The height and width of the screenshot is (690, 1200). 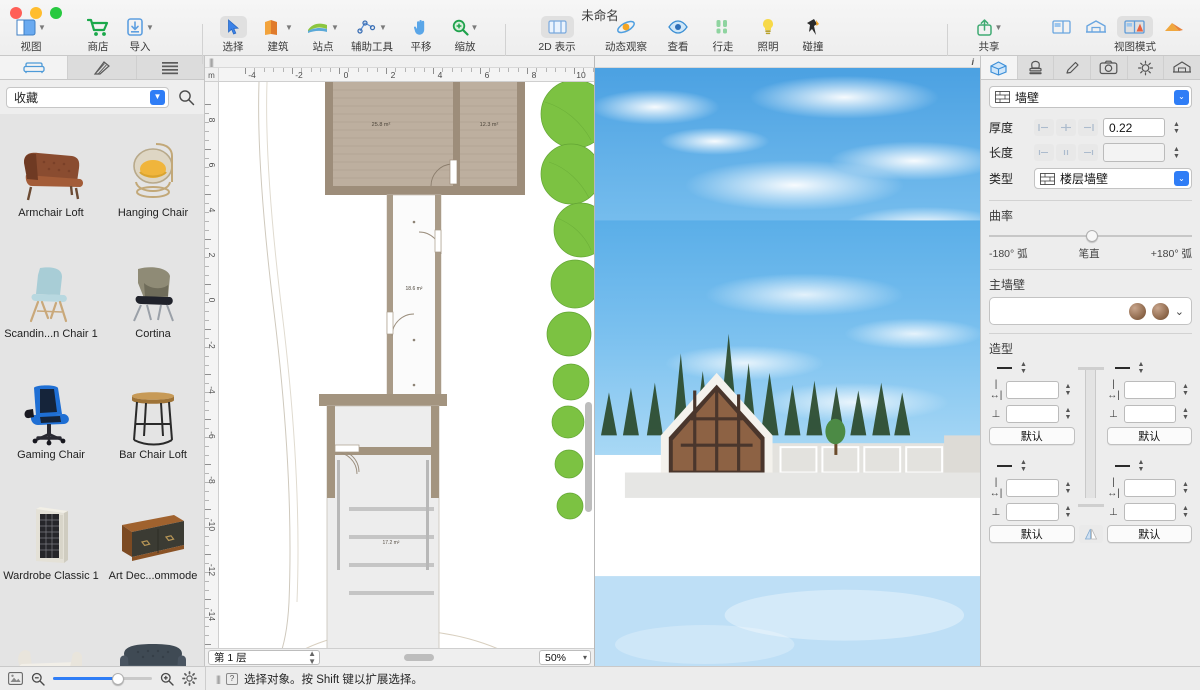 What do you see at coordinates (565, 657) in the screenshot?
I see `zoom-selector: 50% ▾` at bounding box center [565, 657].